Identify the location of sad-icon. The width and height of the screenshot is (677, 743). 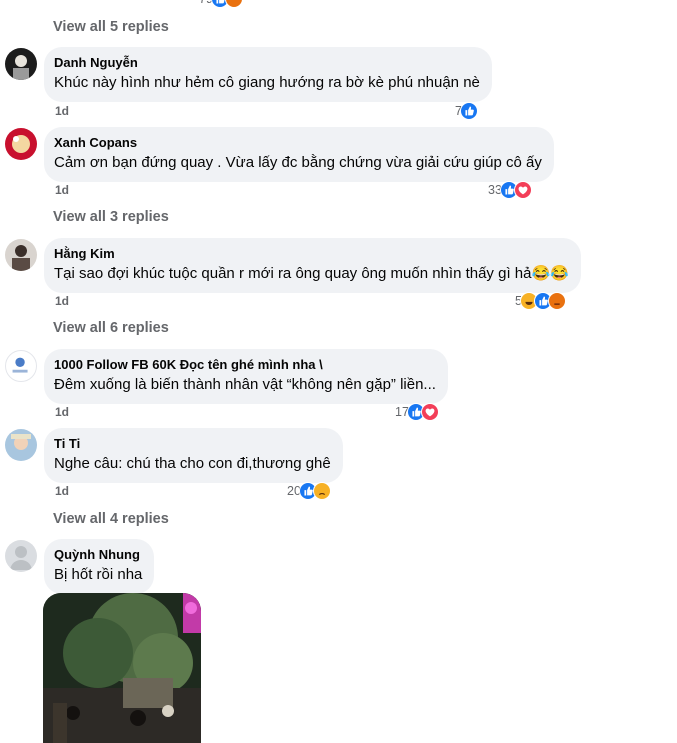
(321, 491).